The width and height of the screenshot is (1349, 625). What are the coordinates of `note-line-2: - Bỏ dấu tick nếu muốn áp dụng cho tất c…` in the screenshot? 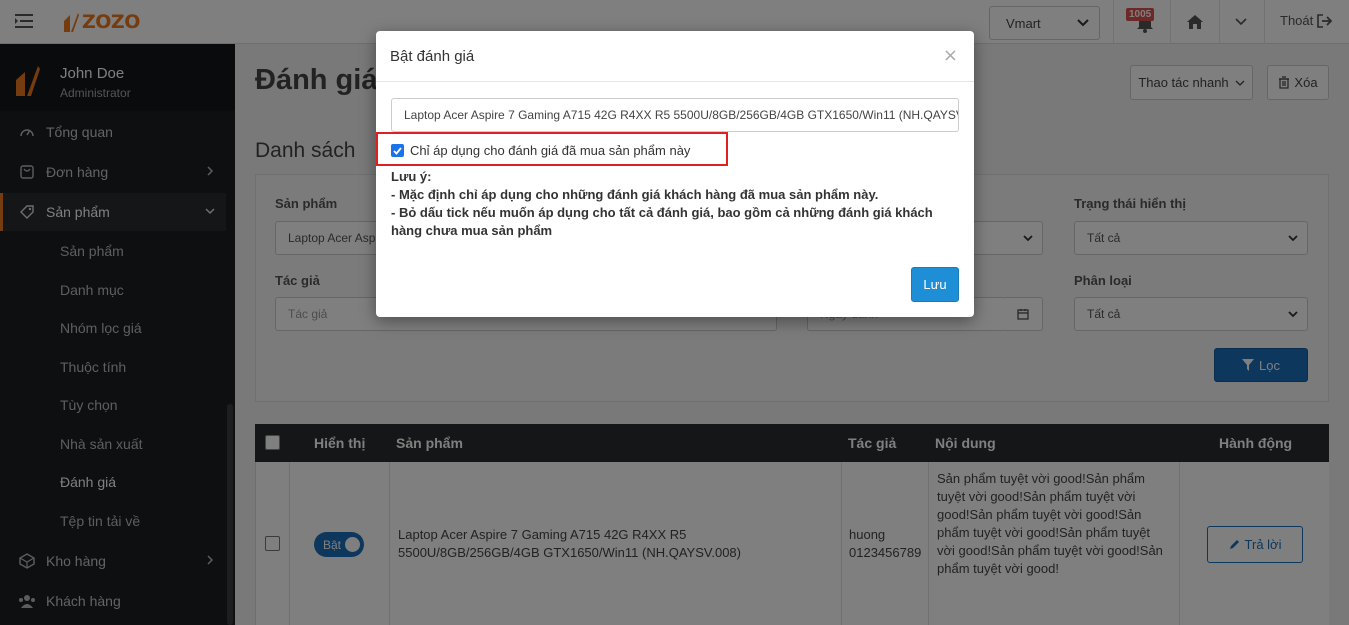 It's located at (662, 221).